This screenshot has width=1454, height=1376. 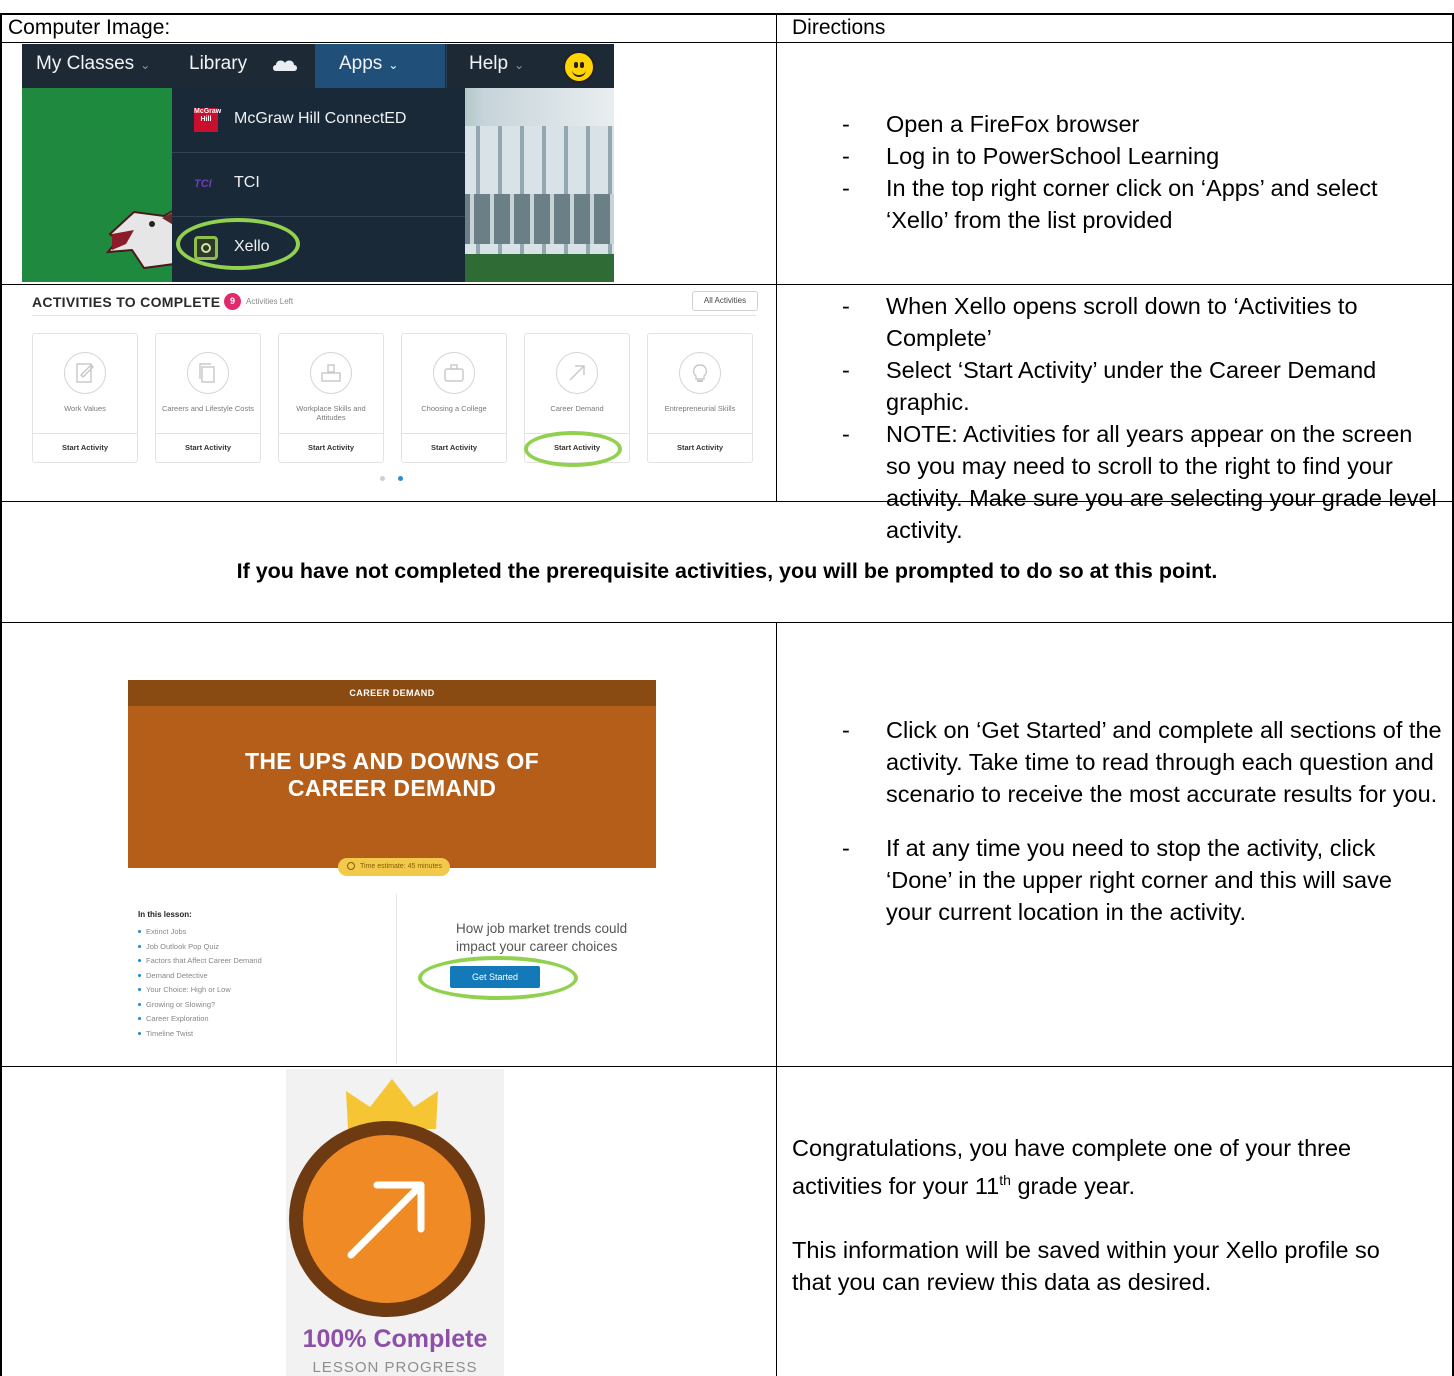 What do you see at coordinates (498, 978) in the screenshot?
I see `highlight-ring-get-started` at bounding box center [498, 978].